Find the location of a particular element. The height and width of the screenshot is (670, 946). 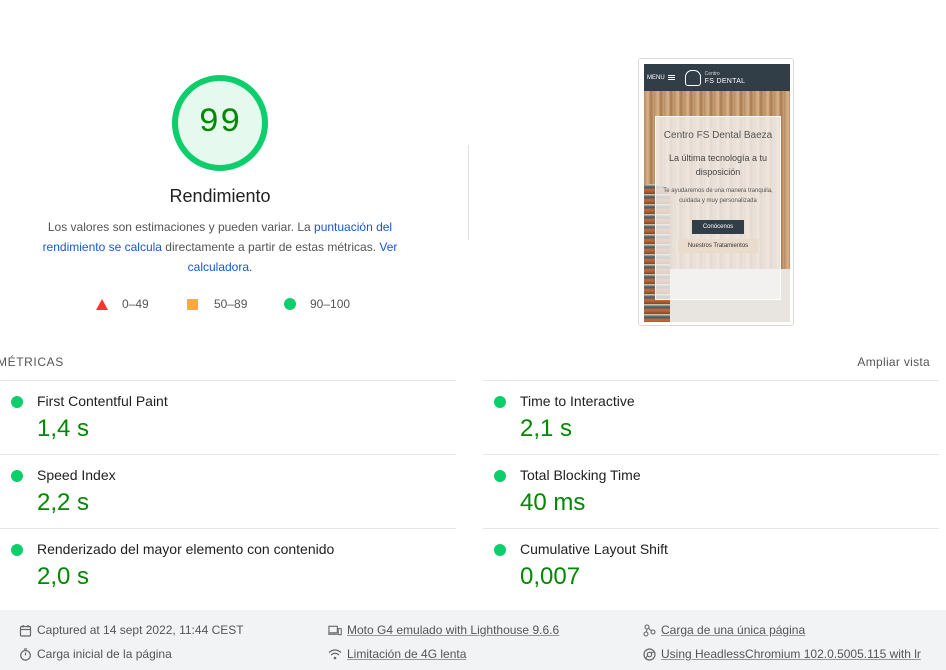

site-brand: Centro FS DENTAL is located at coordinates (725, 78).